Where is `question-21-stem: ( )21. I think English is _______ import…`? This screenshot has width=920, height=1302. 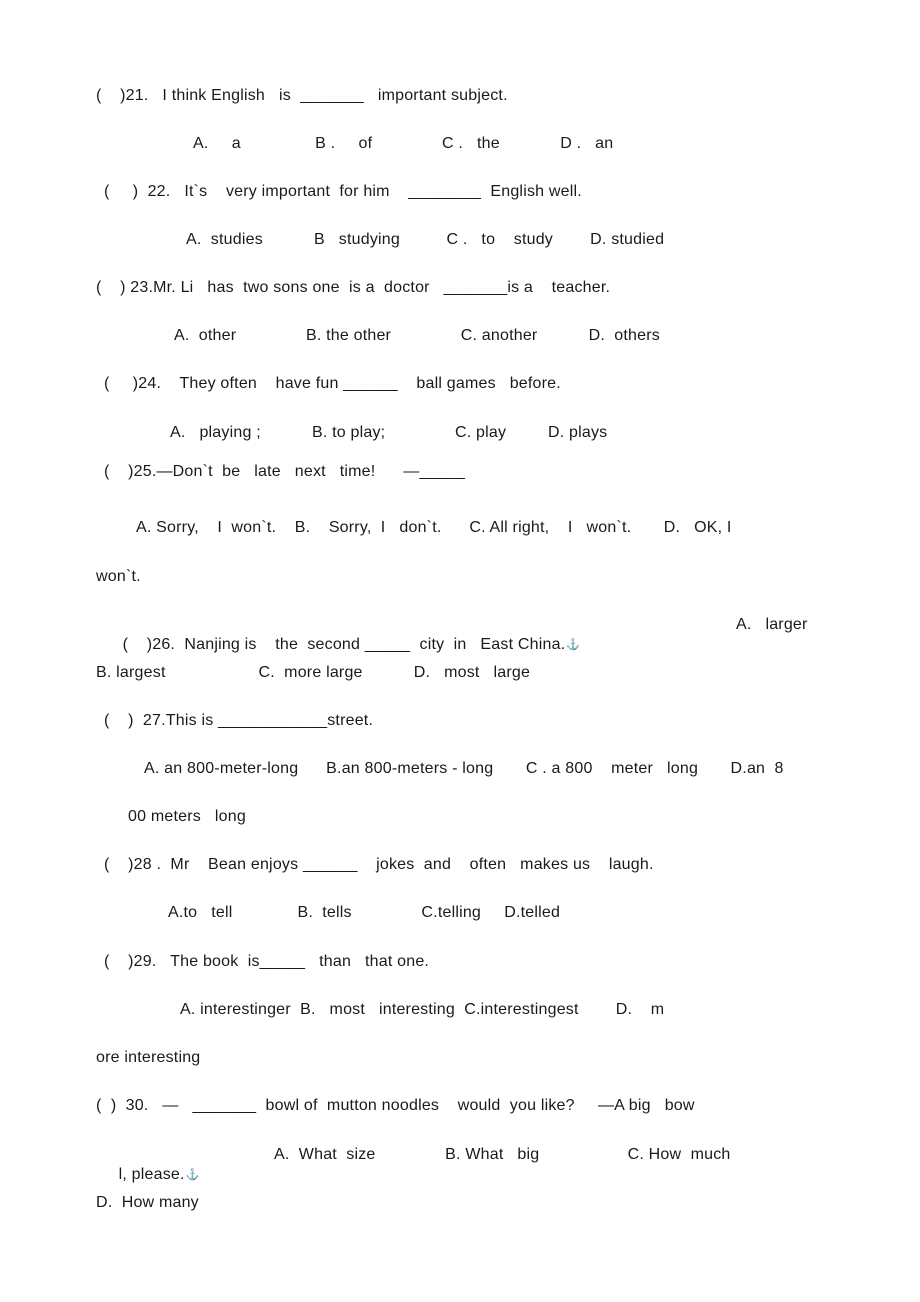
question-21-stem: ( )21. I think English is _______ import… is located at coordinates (302, 95).